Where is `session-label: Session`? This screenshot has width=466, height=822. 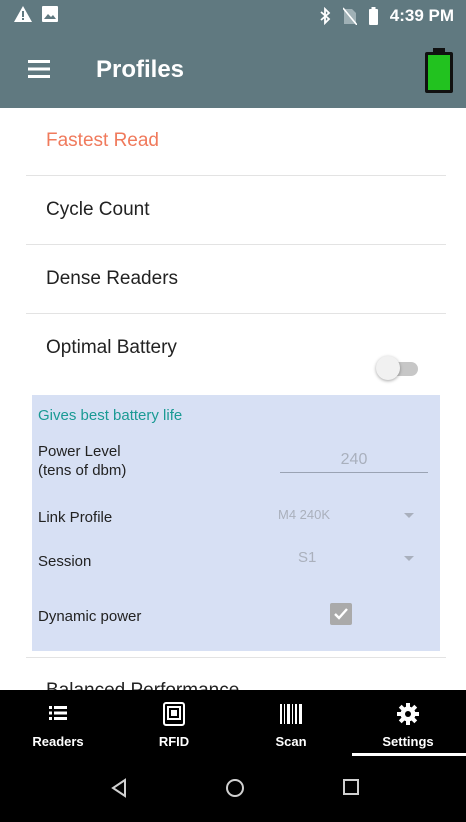 session-label: Session is located at coordinates (65, 561).